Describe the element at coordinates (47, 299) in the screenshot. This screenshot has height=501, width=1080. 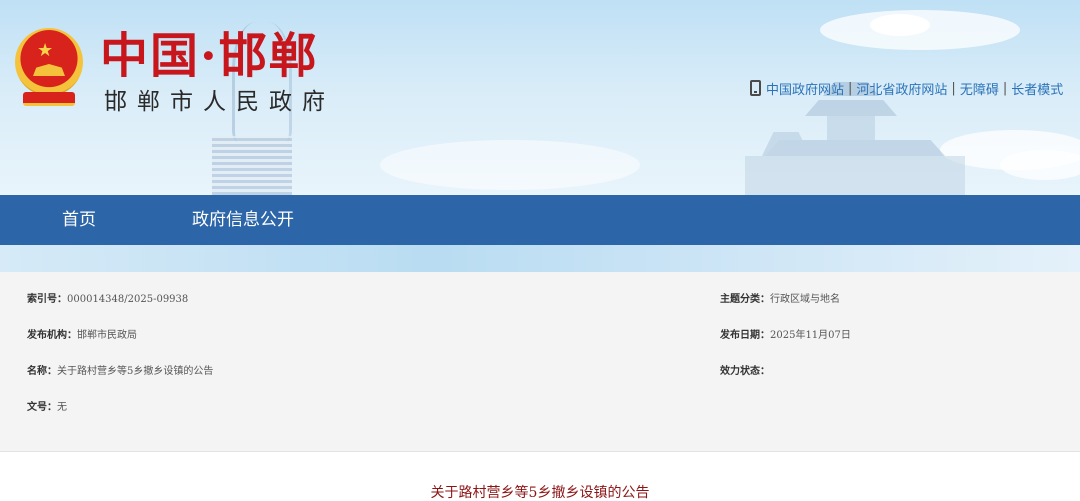
I see `meta-label: 索引号：` at that location.